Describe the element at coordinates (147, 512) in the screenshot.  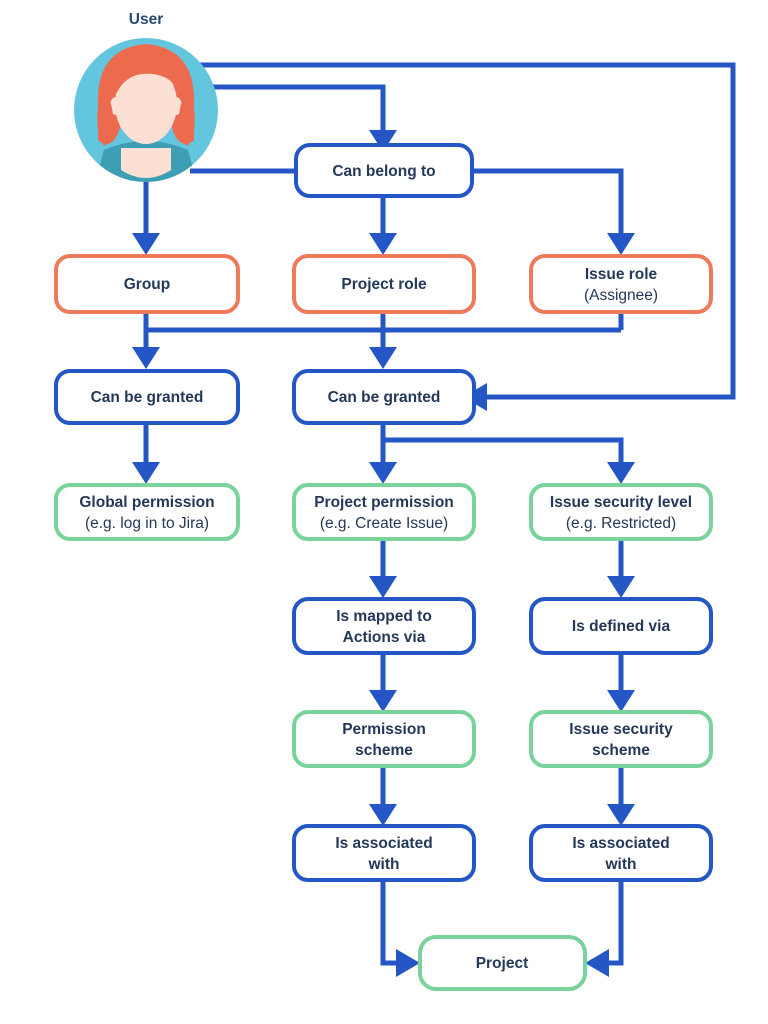
I see `node-global-permission: Global permission (e.g. log in to Jira)` at that location.